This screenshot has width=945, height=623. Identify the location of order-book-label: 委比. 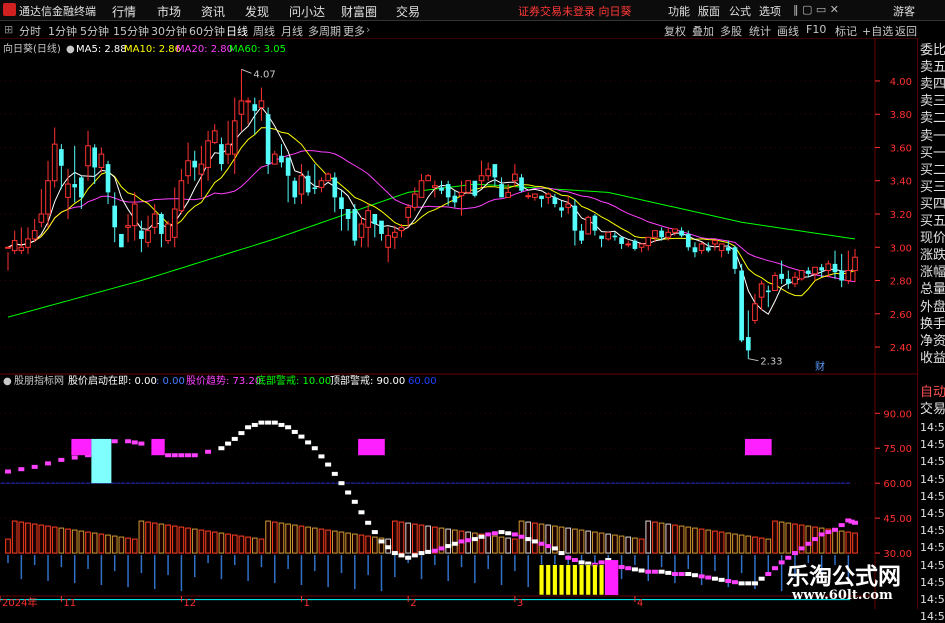
(932, 50).